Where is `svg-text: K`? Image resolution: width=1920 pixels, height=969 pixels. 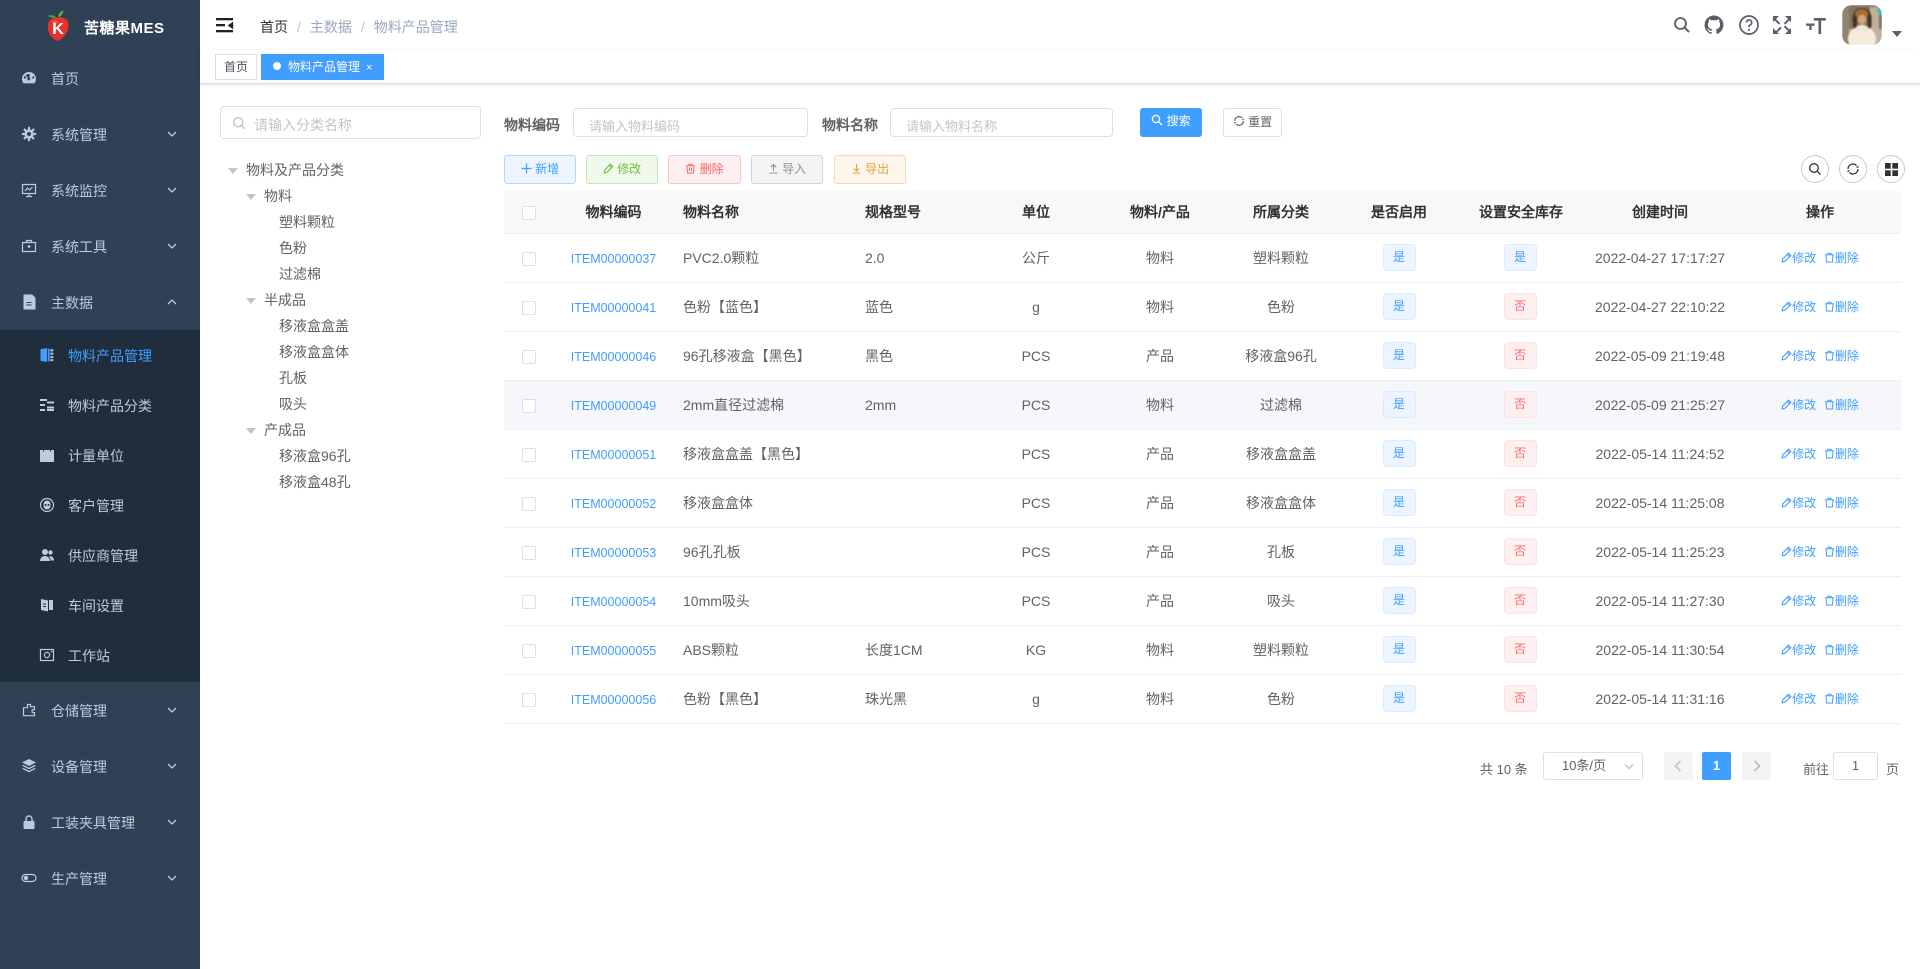
svg-text: K is located at coordinates (58, 29).